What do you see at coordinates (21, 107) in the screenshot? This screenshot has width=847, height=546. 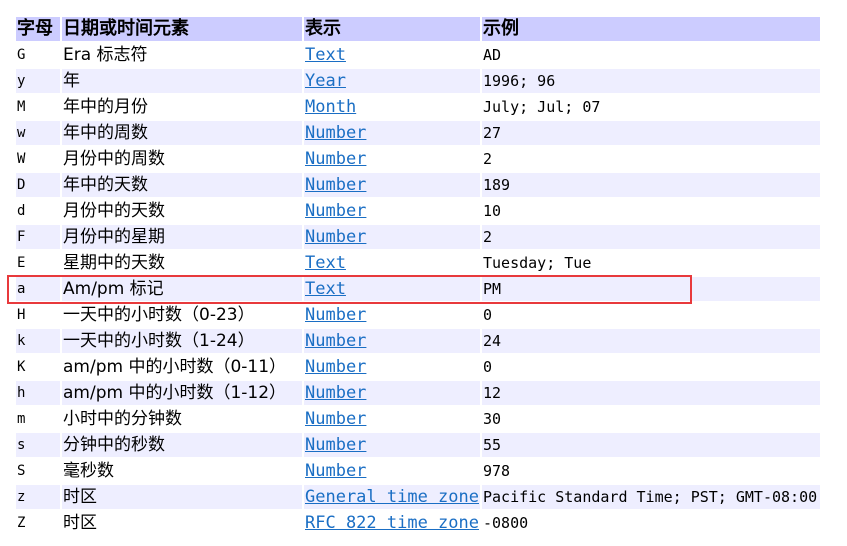 I see `letter-cell: M` at bounding box center [21, 107].